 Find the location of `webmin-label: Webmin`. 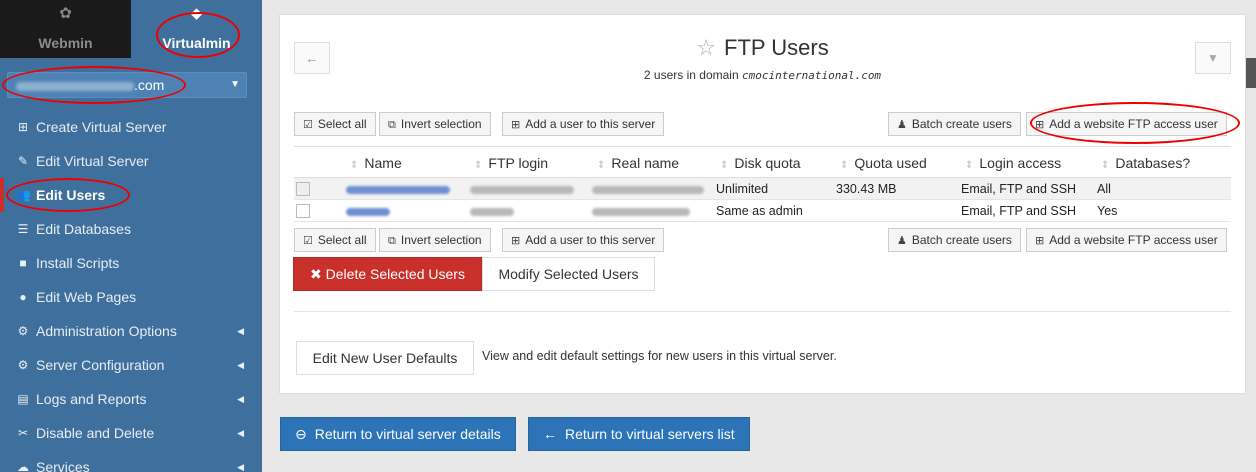

webmin-label: Webmin is located at coordinates (65, 43).